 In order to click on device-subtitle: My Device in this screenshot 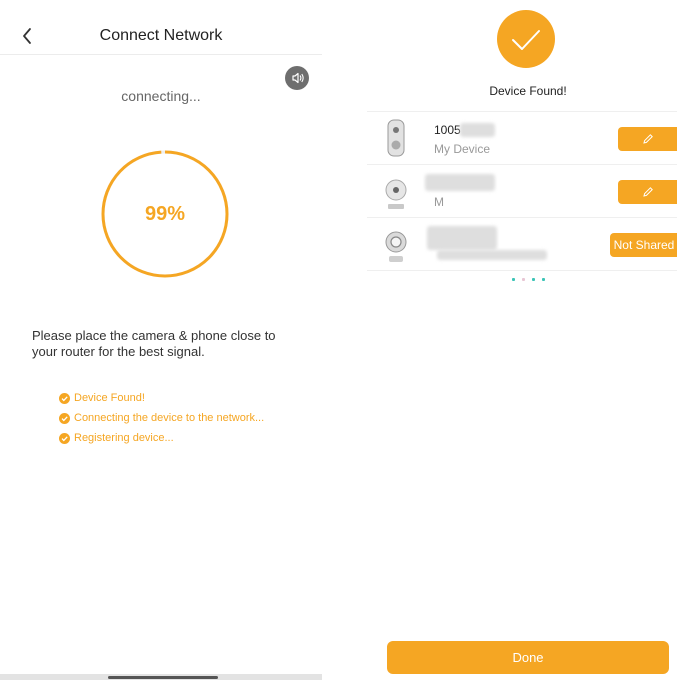, I will do `click(462, 149)`.